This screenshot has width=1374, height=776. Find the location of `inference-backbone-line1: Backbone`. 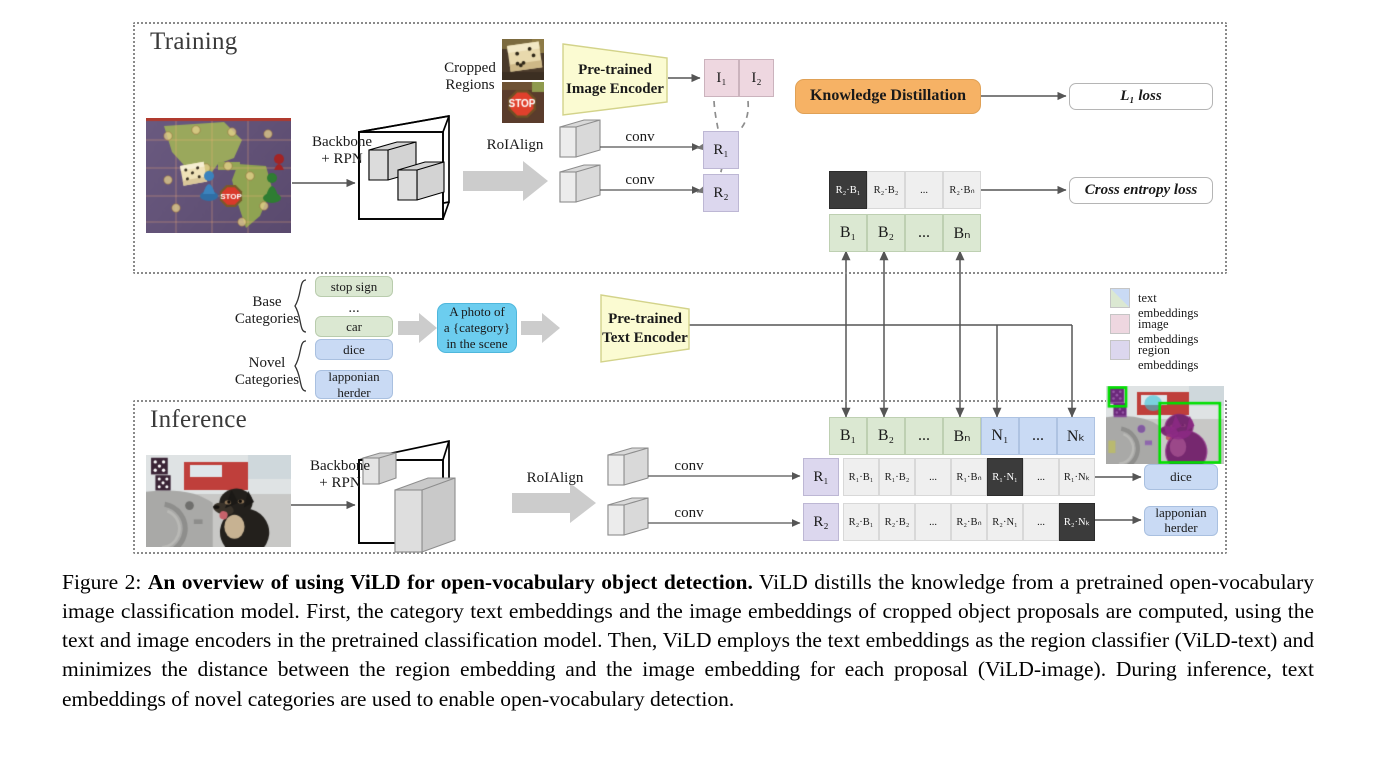

inference-backbone-line1: Backbone is located at coordinates (340, 466).